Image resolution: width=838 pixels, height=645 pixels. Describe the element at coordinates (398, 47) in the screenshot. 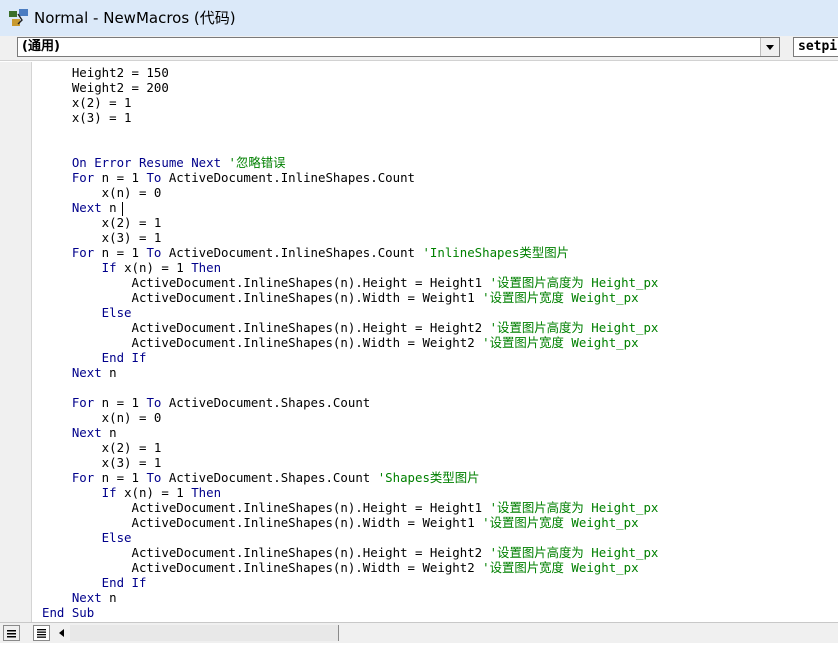

I see `object-combo: (通用)` at that location.